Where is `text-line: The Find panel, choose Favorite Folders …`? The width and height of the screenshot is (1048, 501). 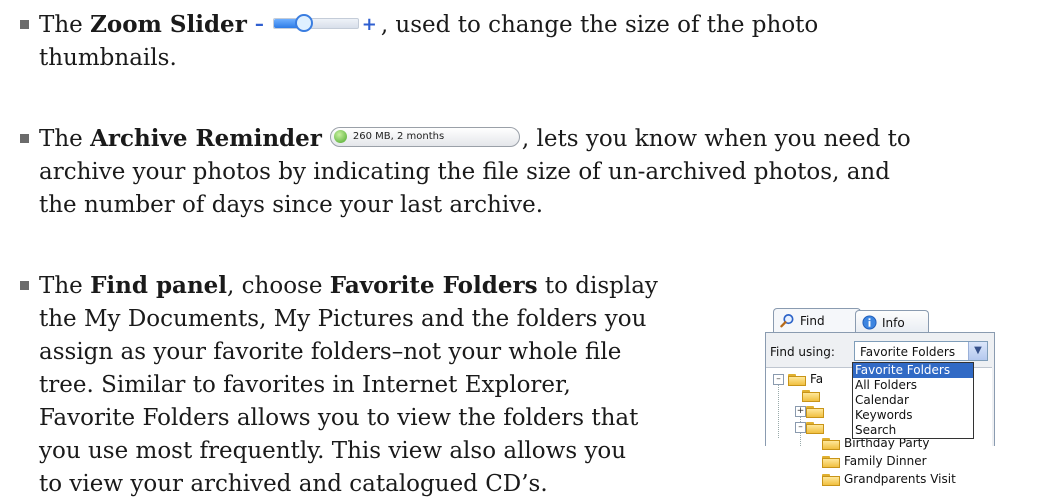
text-line: The Find panel, choose Favorite Folders … is located at coordinates (348, 286).